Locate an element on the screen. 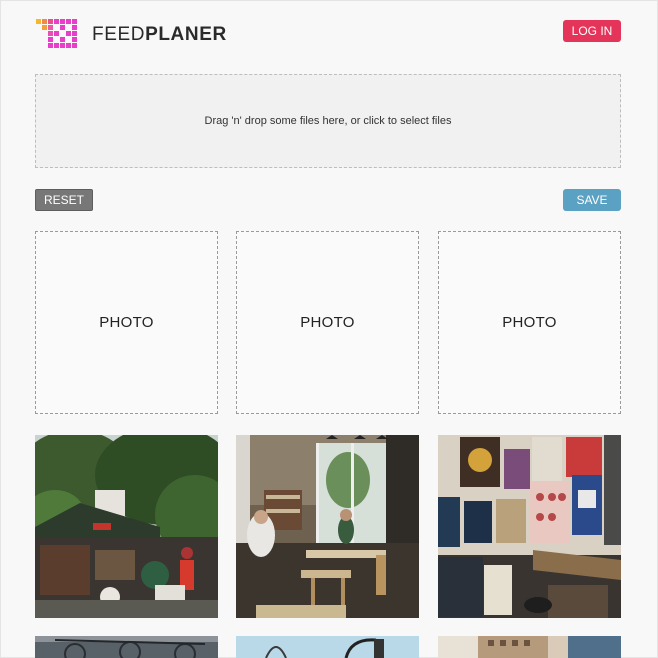 This screenshot has width=658, height=658. save-button: SAVE is located at coordinates (592, 200).